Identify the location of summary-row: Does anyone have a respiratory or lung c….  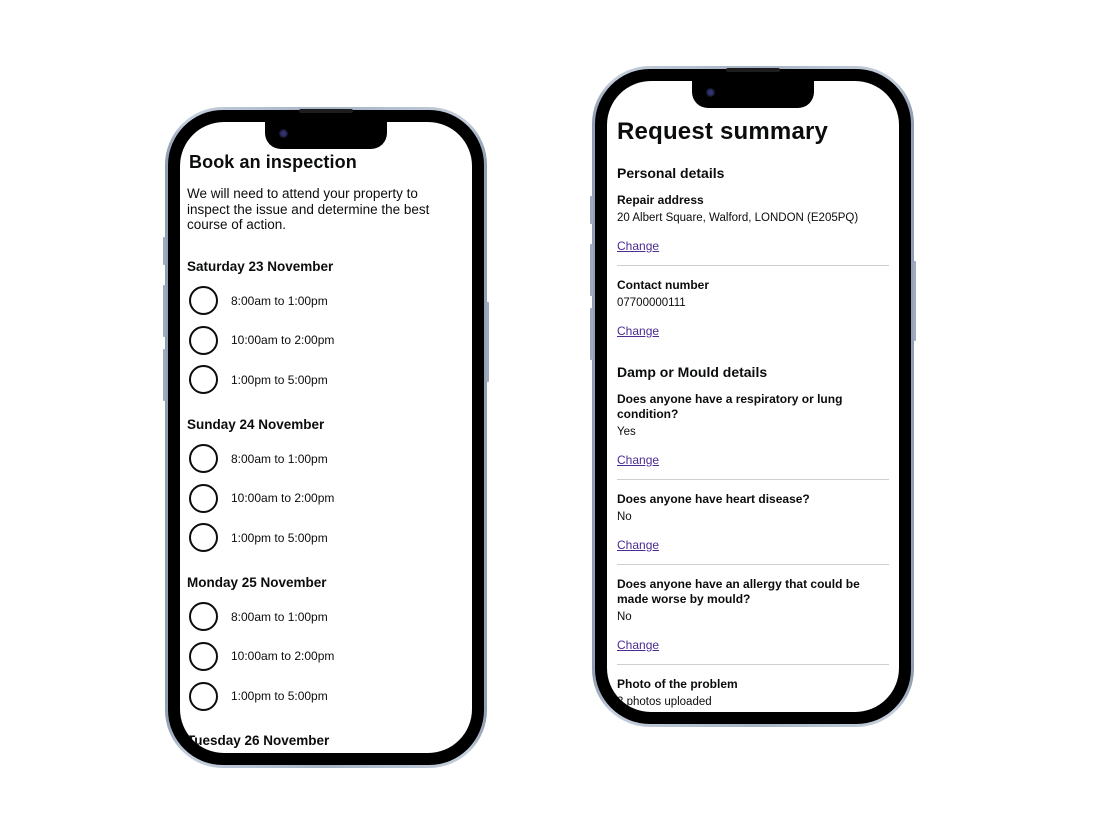
(753, 436).